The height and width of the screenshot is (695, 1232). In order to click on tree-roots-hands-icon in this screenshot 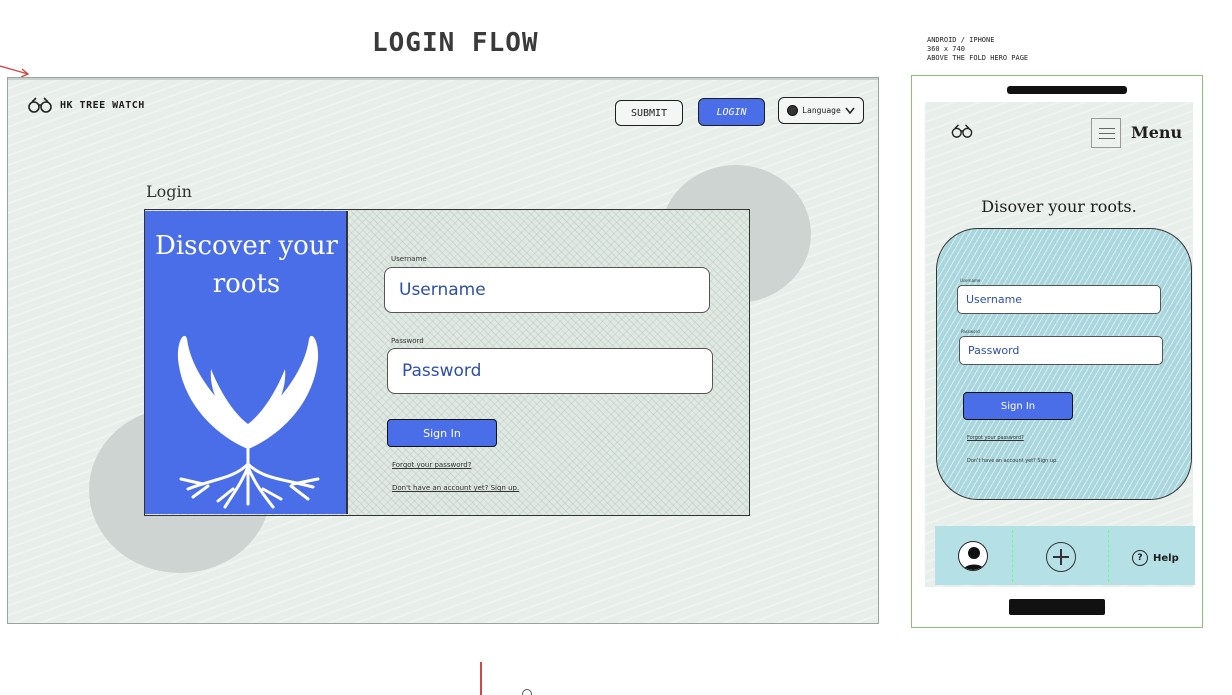, I will do `click(248, 422)`.